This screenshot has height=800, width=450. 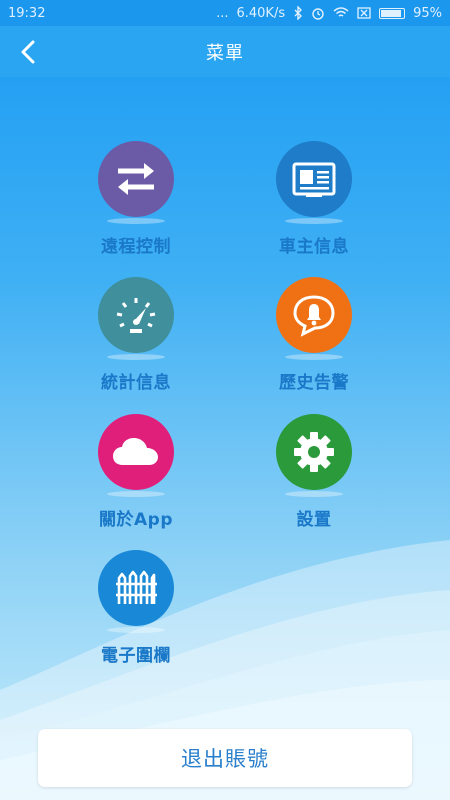 I want to click on menu-label-statistics: 統計信息, so click(x=136, y=383).